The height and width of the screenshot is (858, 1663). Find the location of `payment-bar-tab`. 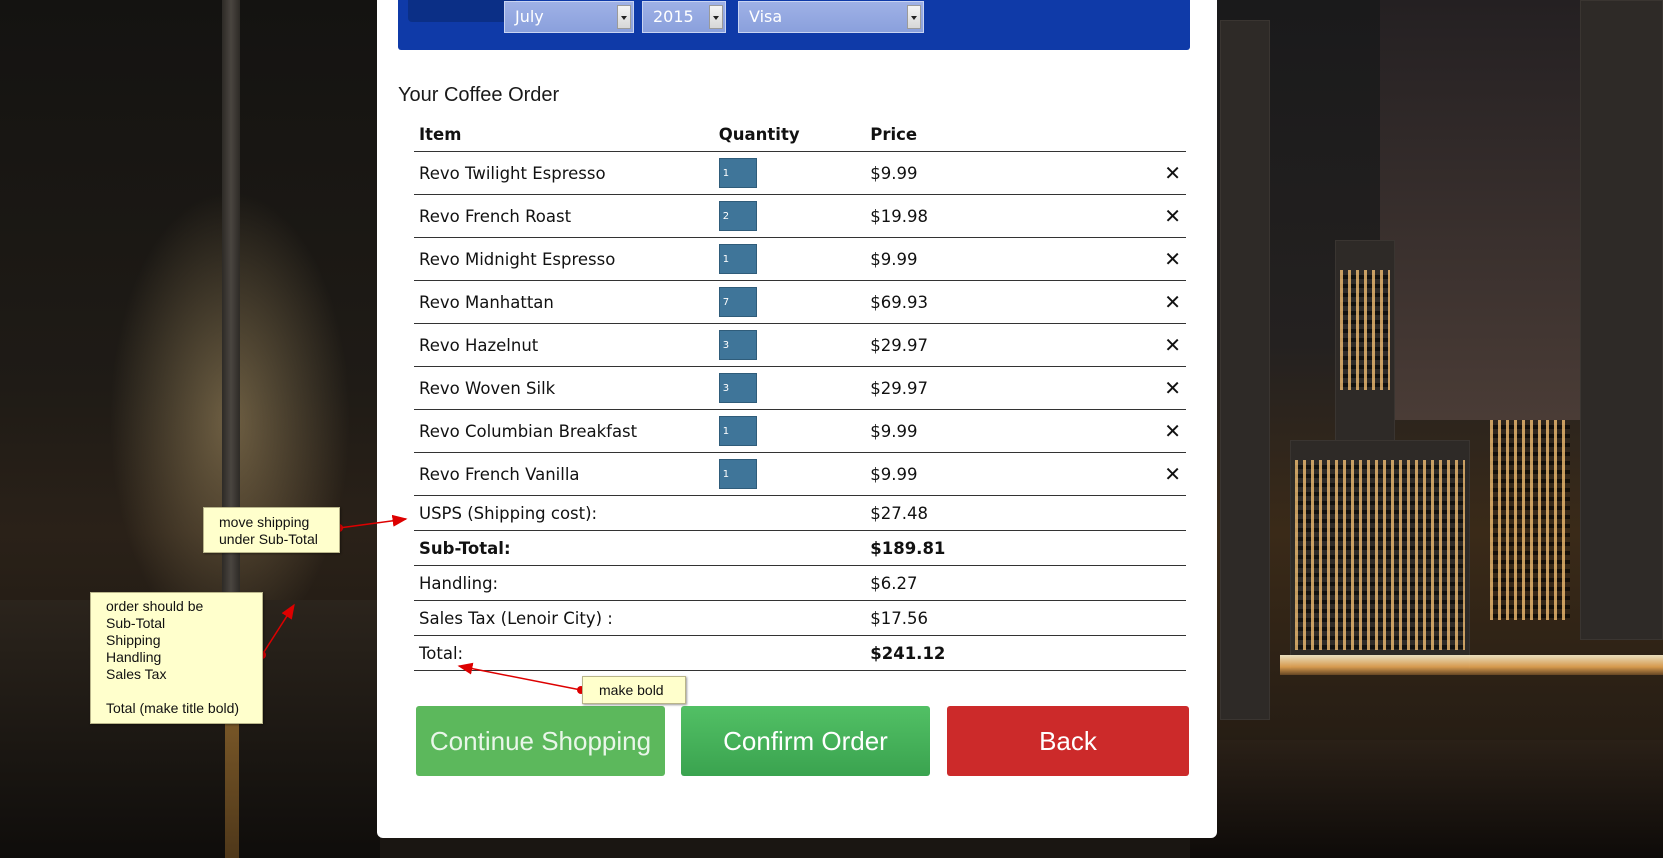

payment-bar-tab is located at coordinates (462, 11).